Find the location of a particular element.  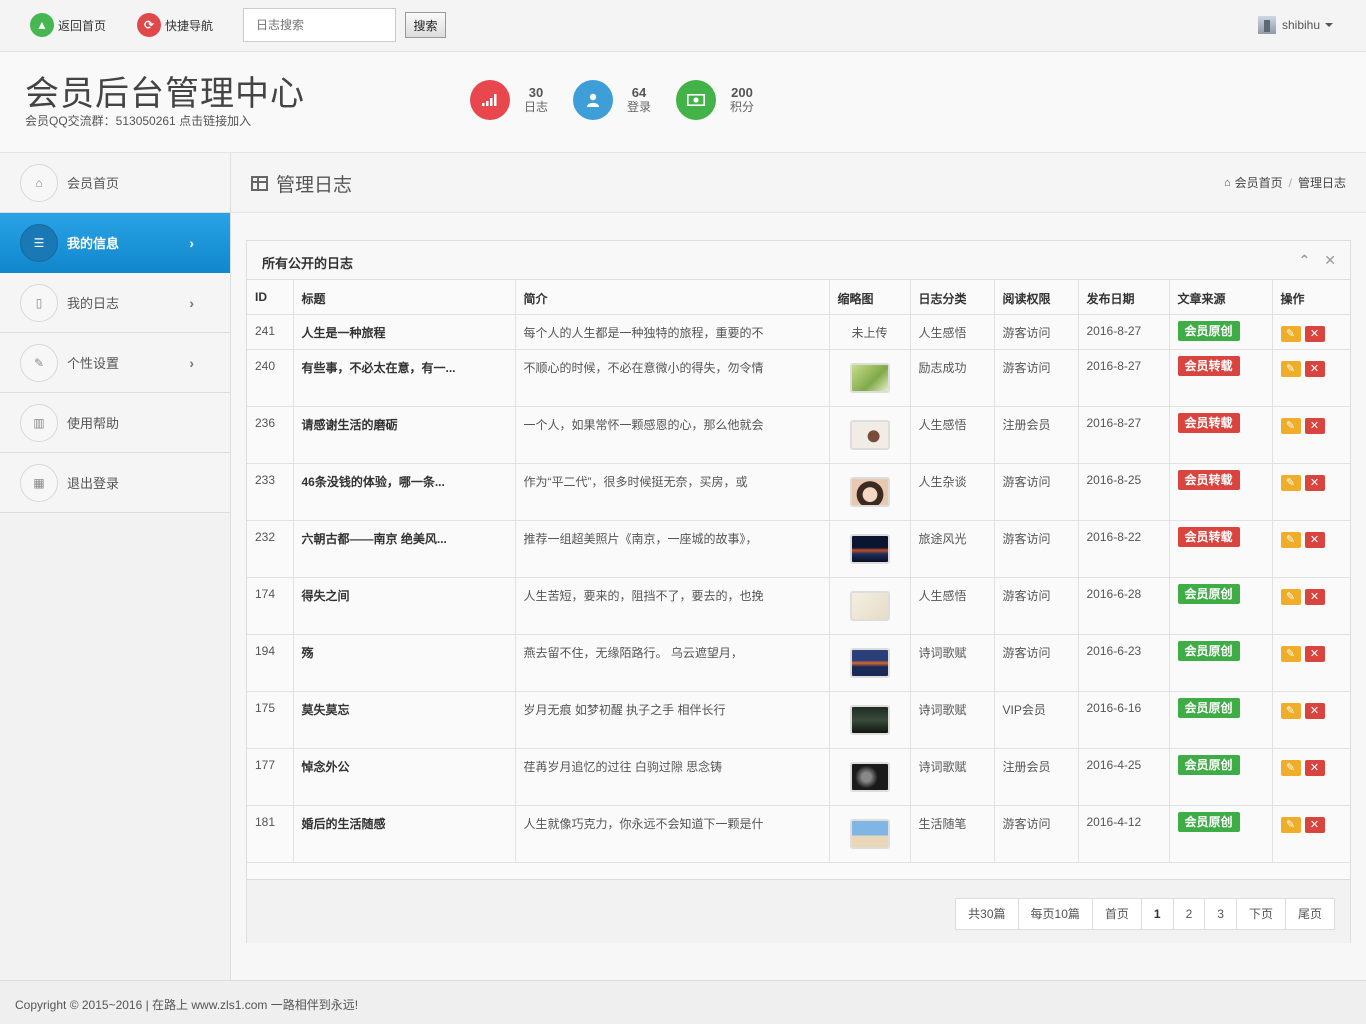

row-title: 请感谢生活的磨砺 is located at coordinates (404, 435).